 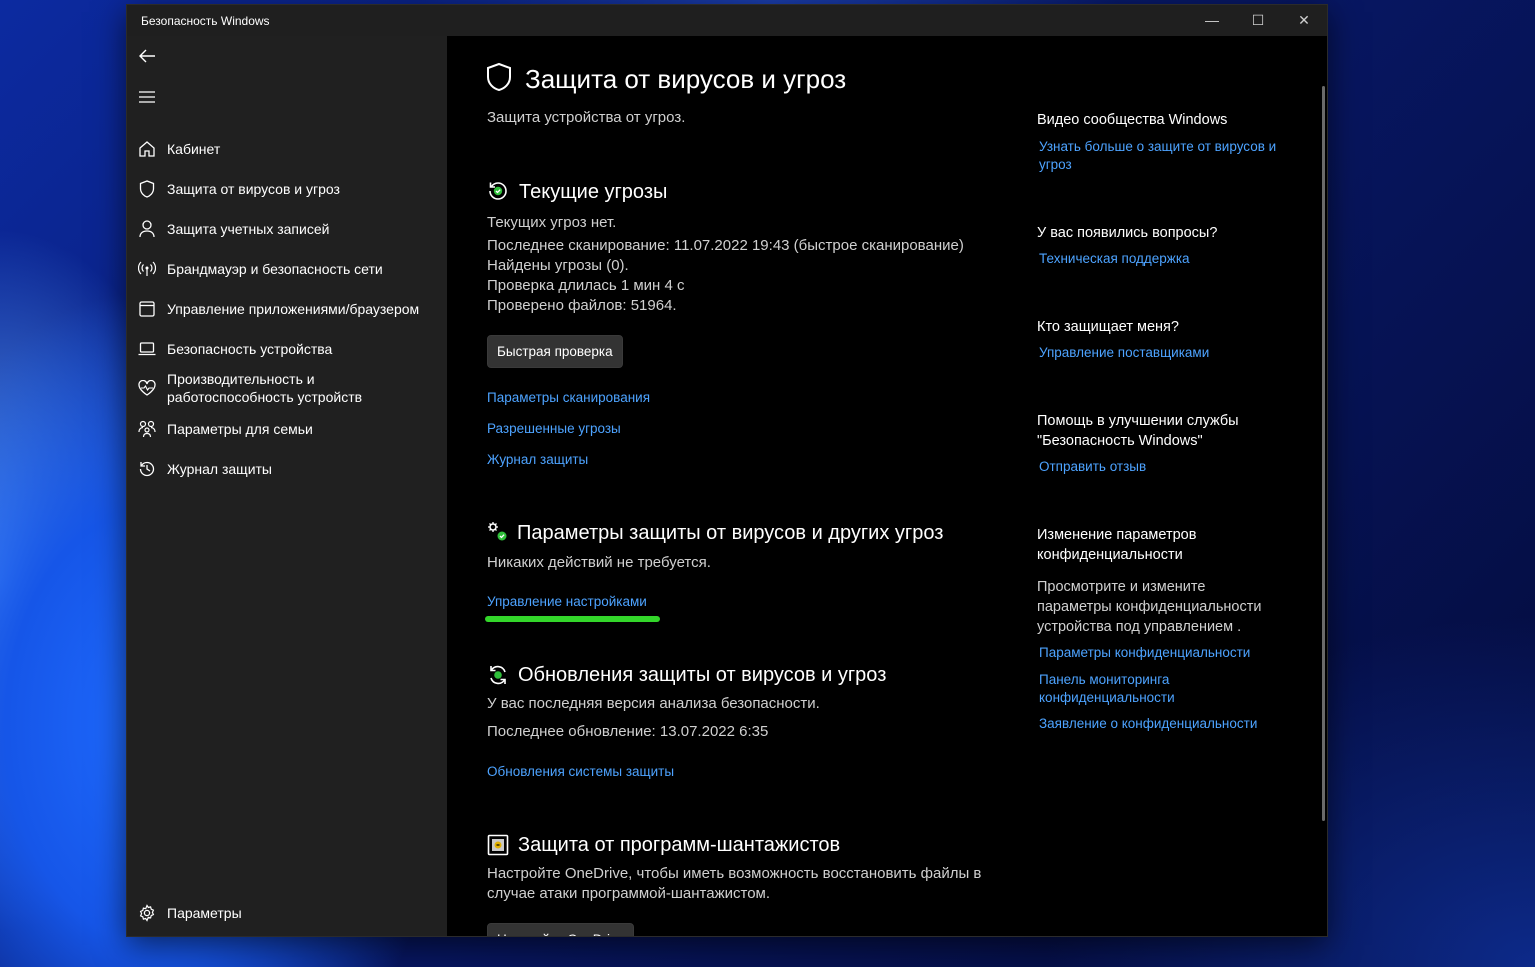 What do you see at coordinates (1132, 120) in the screenshot?
I see `community-videos-title: Видео сообщества Windows` at bounding box center [1132, 120].